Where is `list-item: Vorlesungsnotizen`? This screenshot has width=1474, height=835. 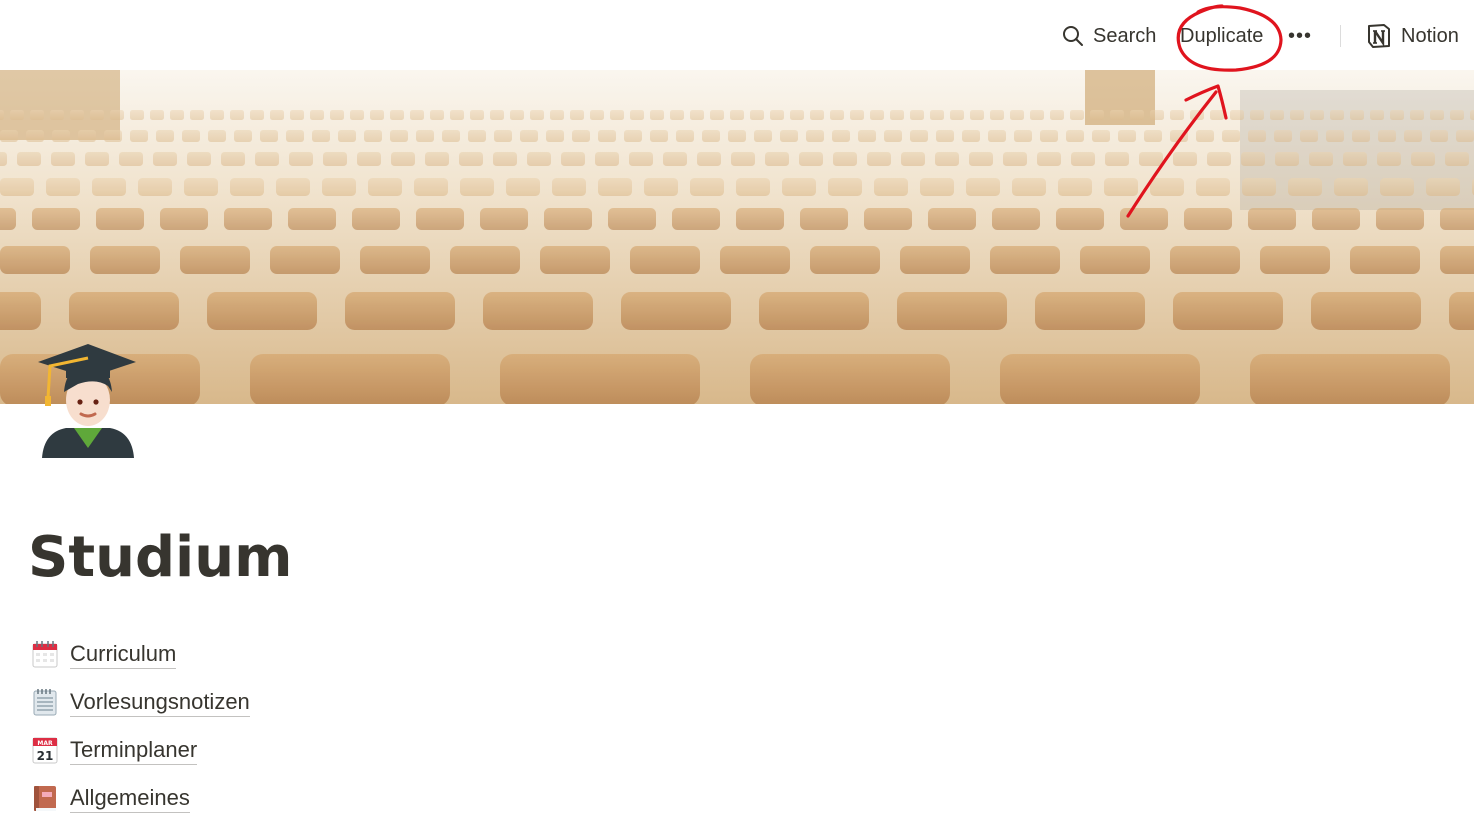 list-item: Vorlesungsnotizen is located at coordinates (140, 702).